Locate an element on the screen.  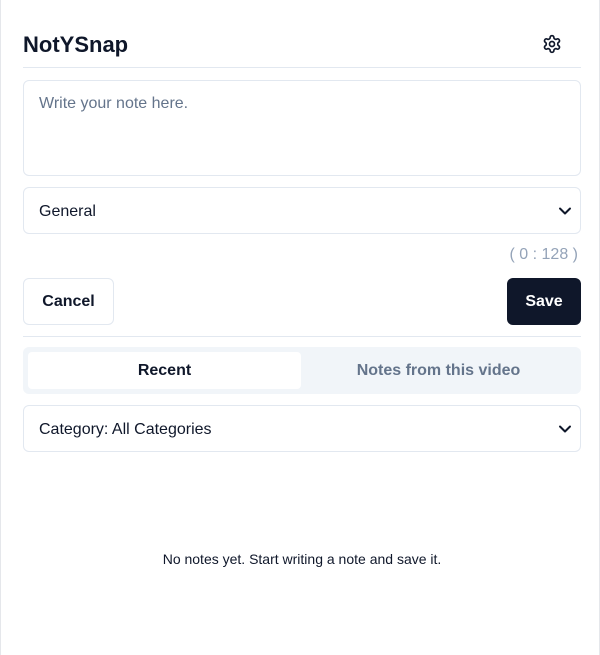
tab-bar: Recent Notes from this video is located at coordinates (302, 370).